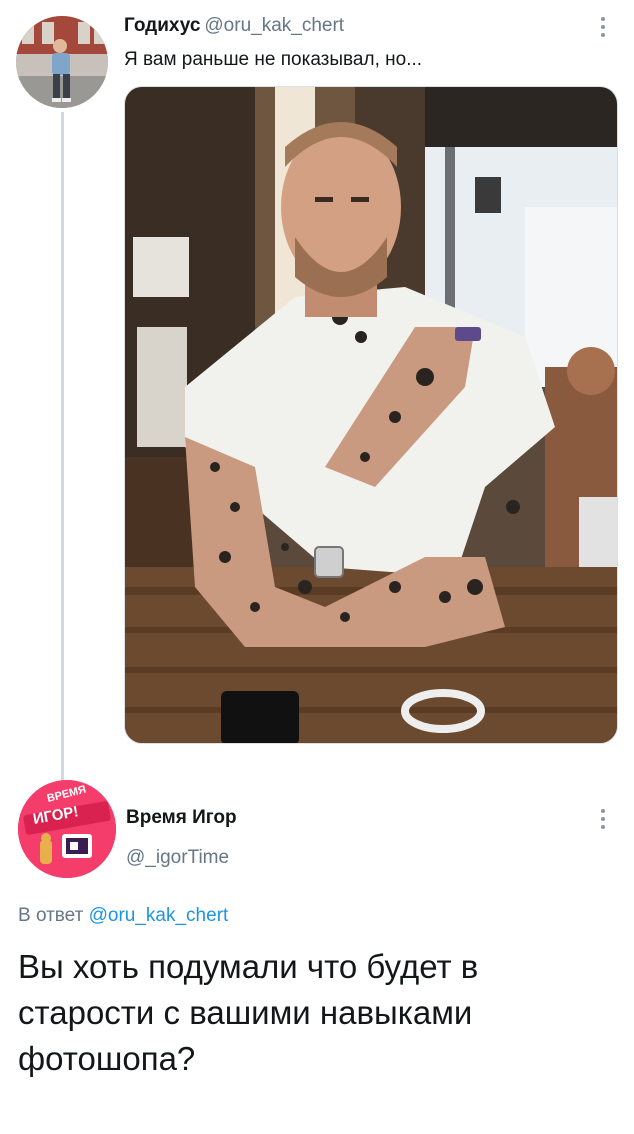  I want to click on avatar-photo, so click(62, 62).